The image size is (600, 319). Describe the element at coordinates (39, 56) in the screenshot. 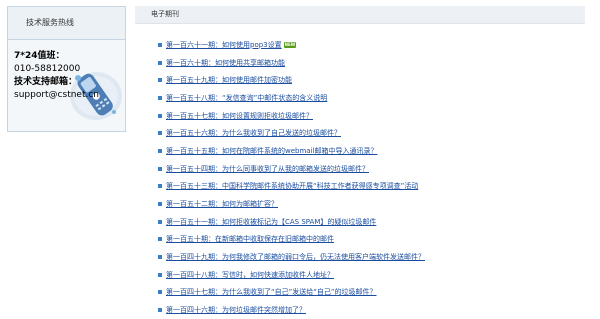

I see `hours-label: 7*24值班：` at that location.